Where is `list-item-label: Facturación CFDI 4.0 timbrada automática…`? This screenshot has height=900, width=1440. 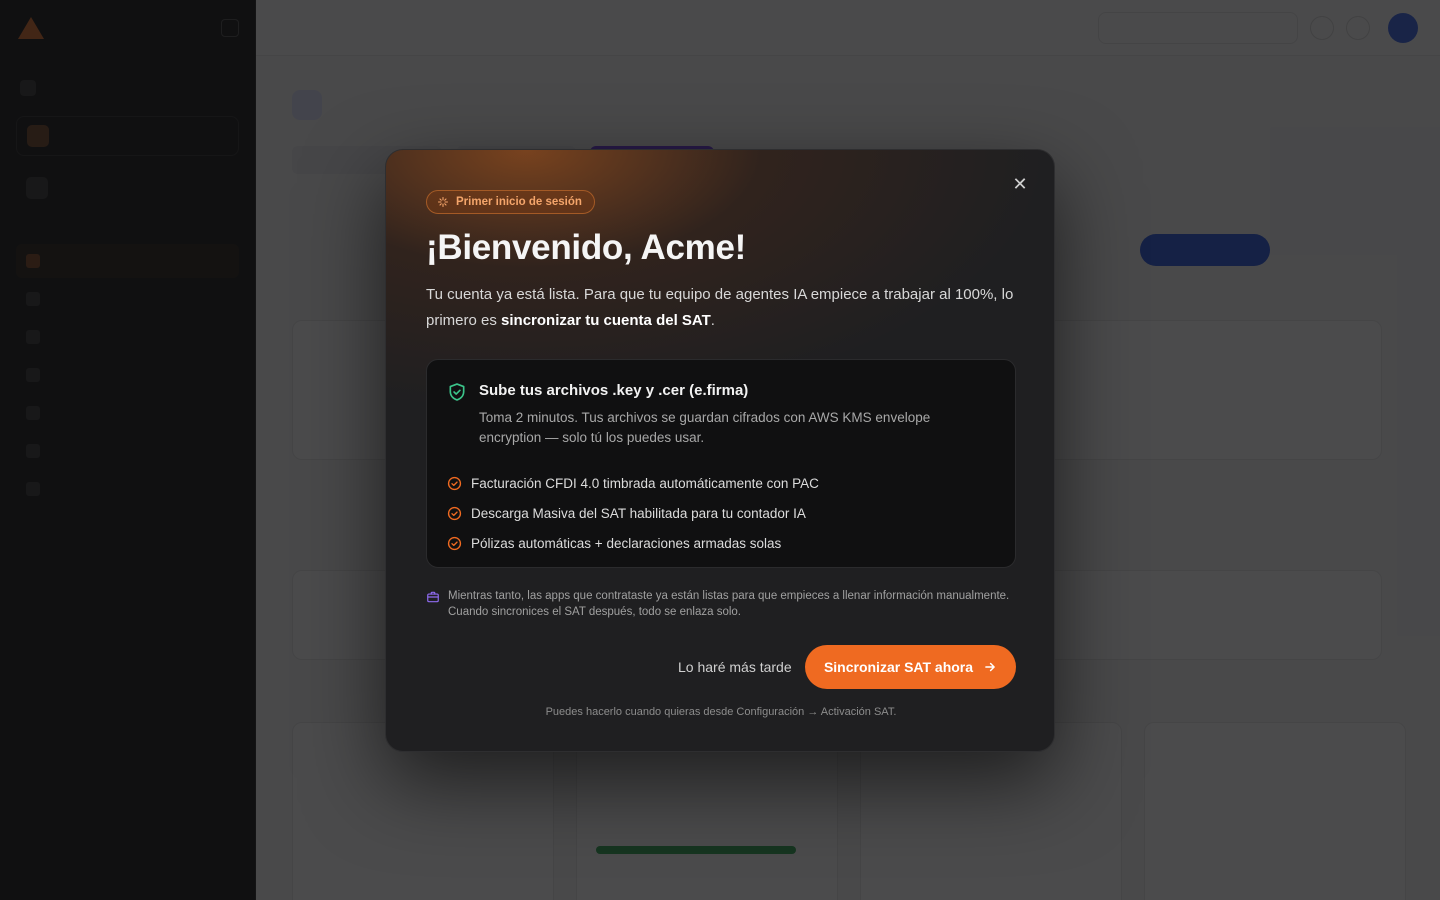 list-item-label: Facturación CFDI 4.0 timbrada automática… is located at coordinates (645, 483).